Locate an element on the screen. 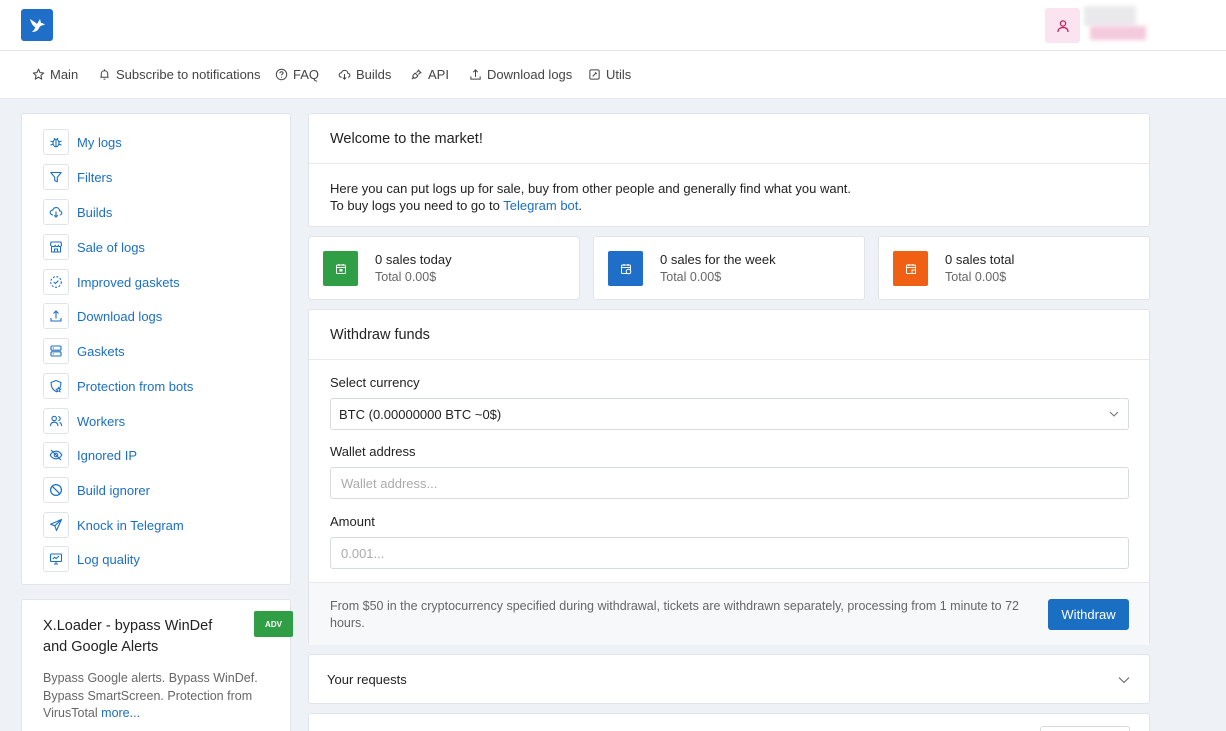 The height and width of the screenshot is (731, 1226). eye-off-icon is located at coordinates (56, 455).